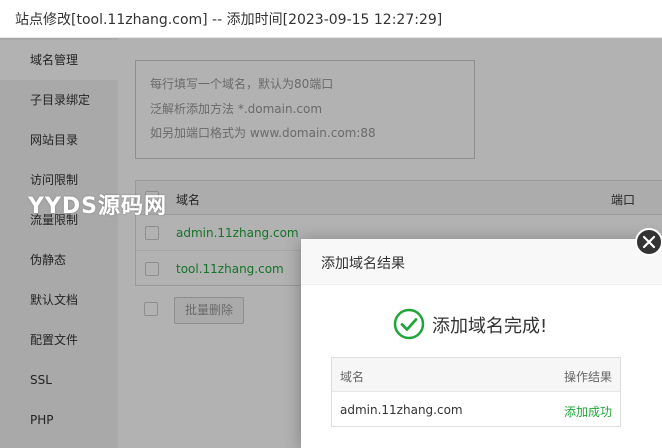  What do you see at coordinates (97, 206) in the screenshot?
I see `watermark: YYDS源码网` at bounding box center [97, 206].